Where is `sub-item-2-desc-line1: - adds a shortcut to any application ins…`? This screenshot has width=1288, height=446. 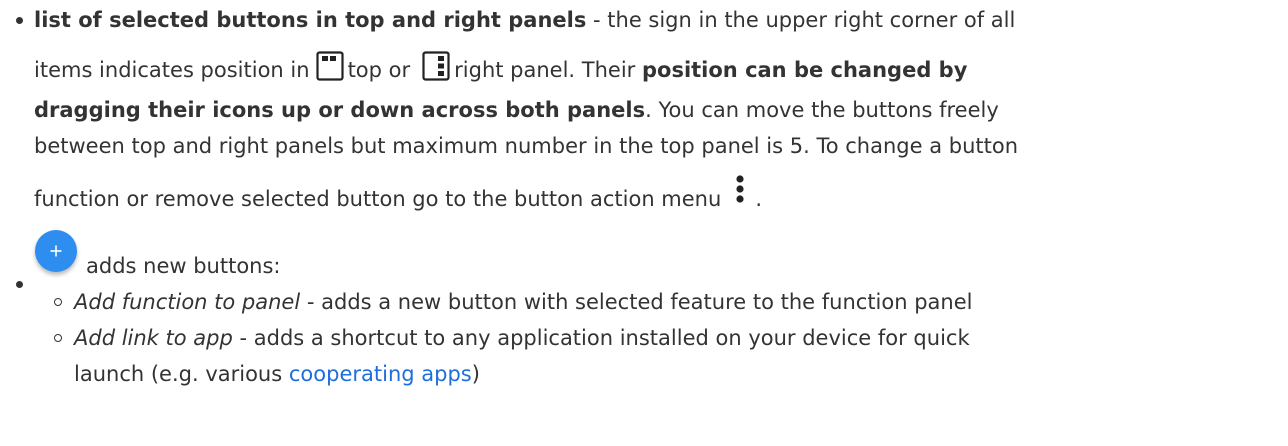 sub-item-2-desc-line1: - adds a shortcut to any application ins… is located at coordinates (601, 338).